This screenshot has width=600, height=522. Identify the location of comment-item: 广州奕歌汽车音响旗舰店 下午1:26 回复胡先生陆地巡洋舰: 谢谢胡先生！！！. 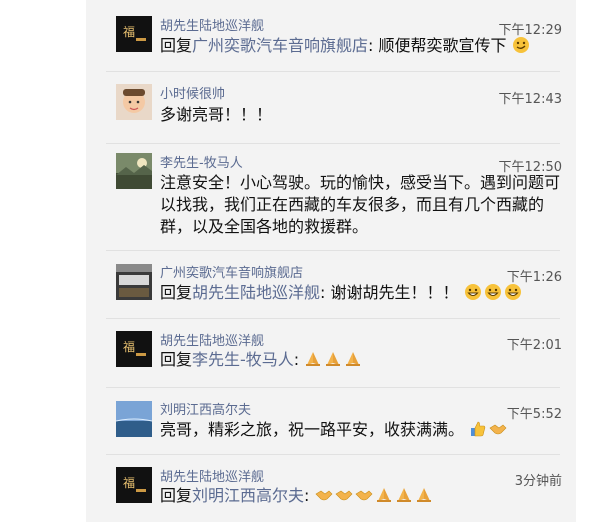
(331, 284).